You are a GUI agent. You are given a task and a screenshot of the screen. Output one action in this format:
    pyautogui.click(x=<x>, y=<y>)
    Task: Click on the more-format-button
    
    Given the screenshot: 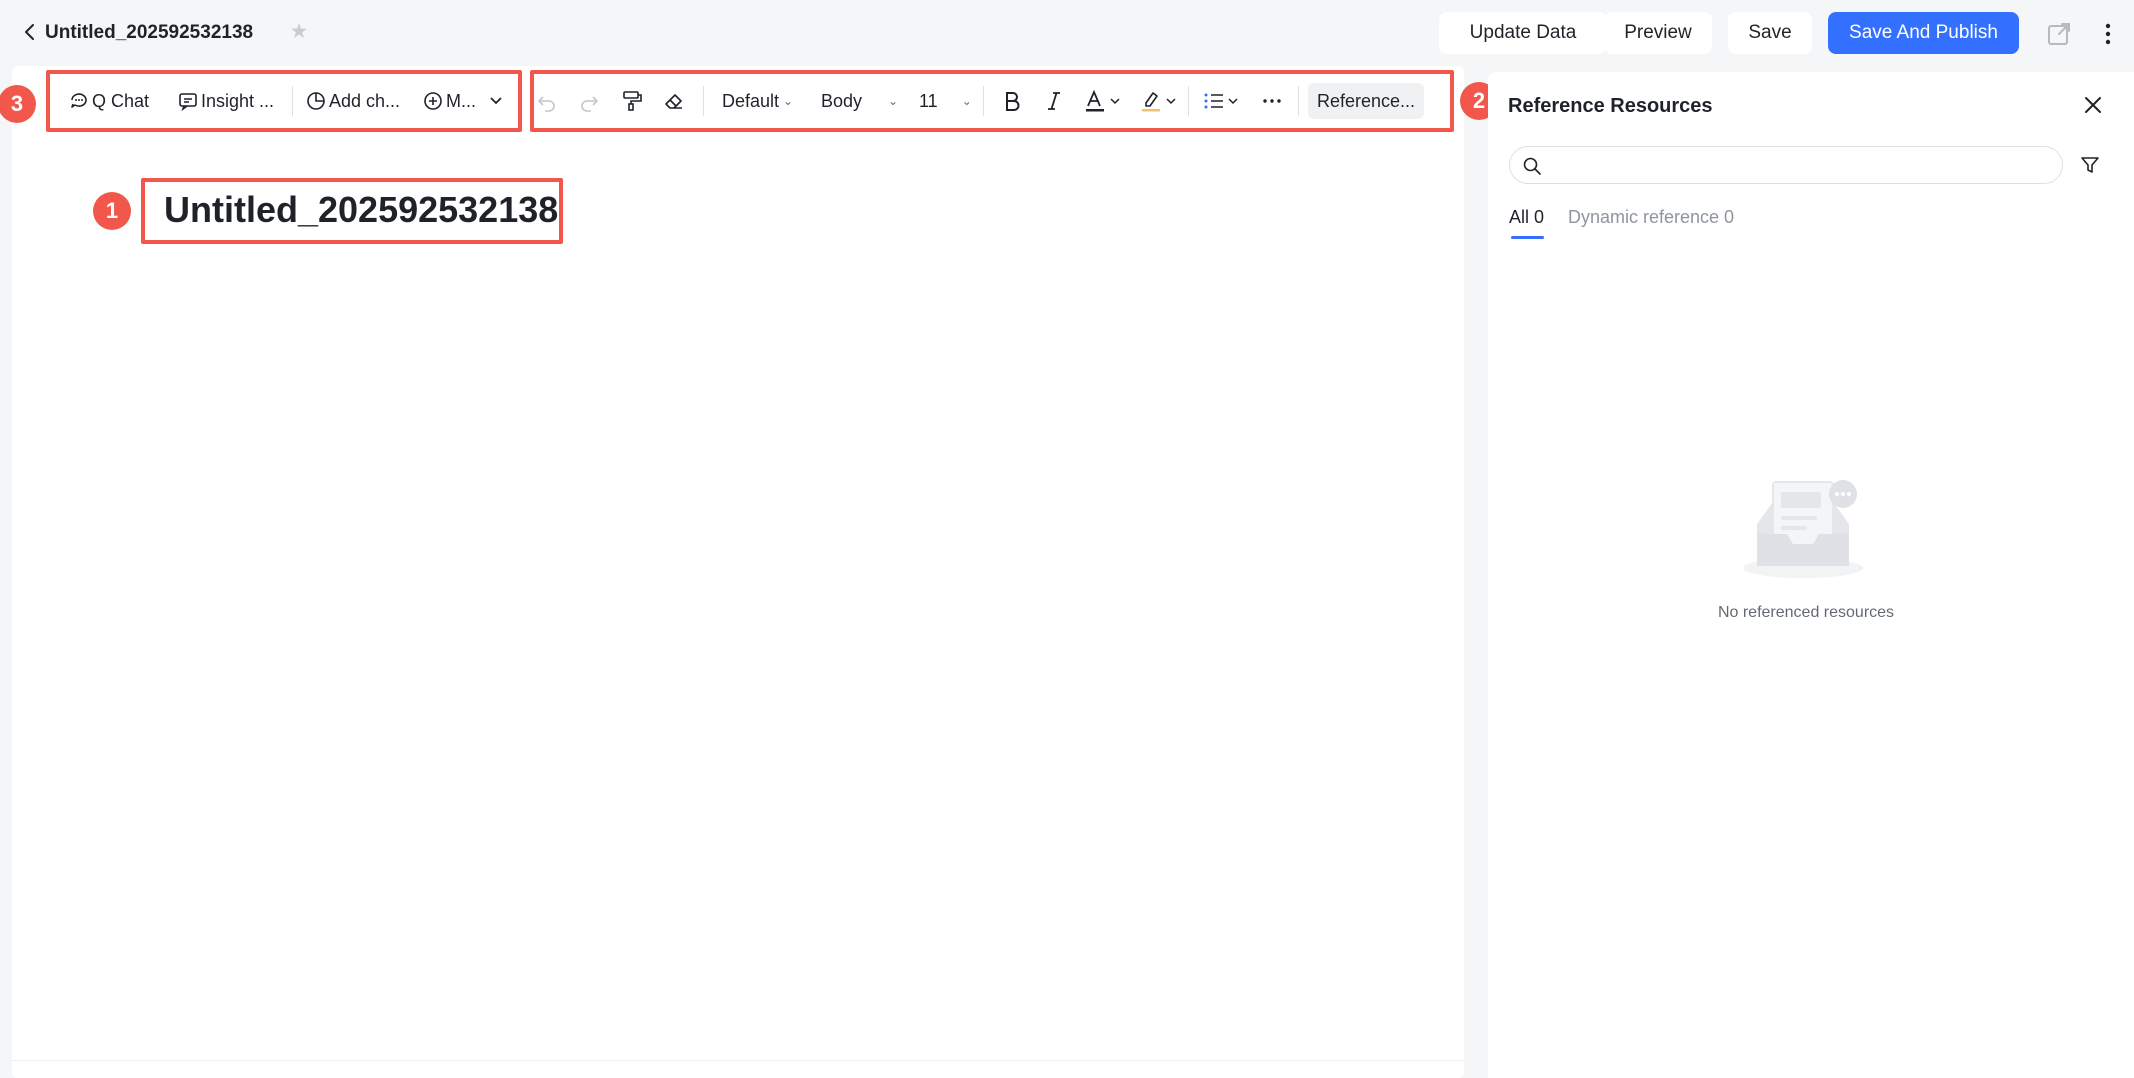 What is the action you would take?
    pyautogui.click(x=1272, y=101)
    